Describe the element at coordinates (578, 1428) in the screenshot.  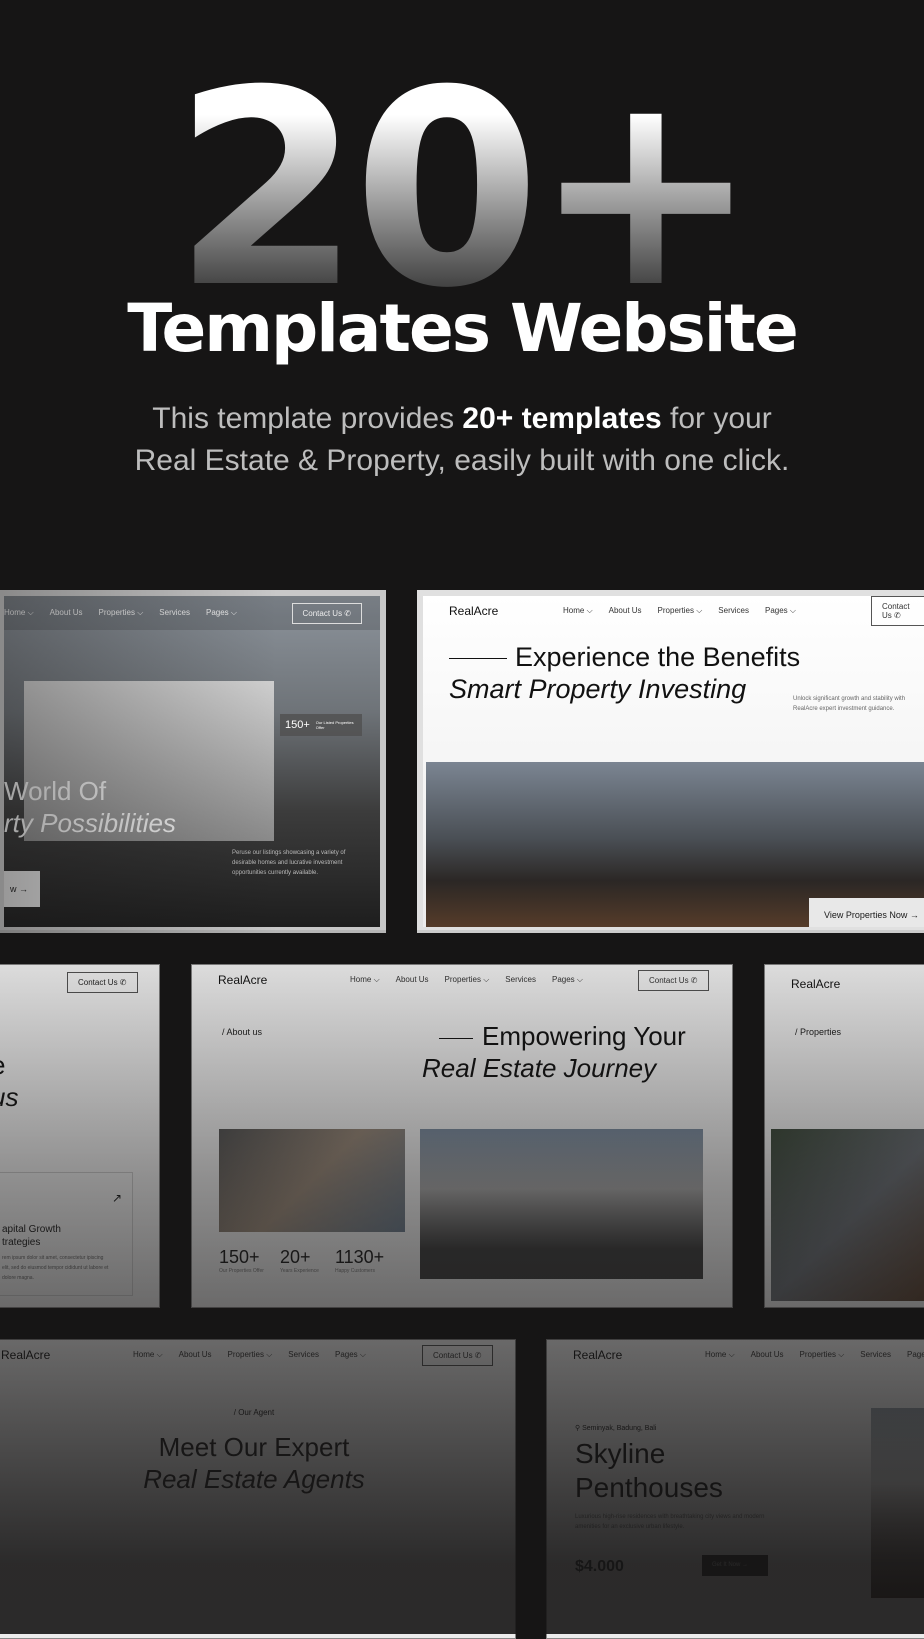
I see `map-pin-icon: ⚲` at that location.